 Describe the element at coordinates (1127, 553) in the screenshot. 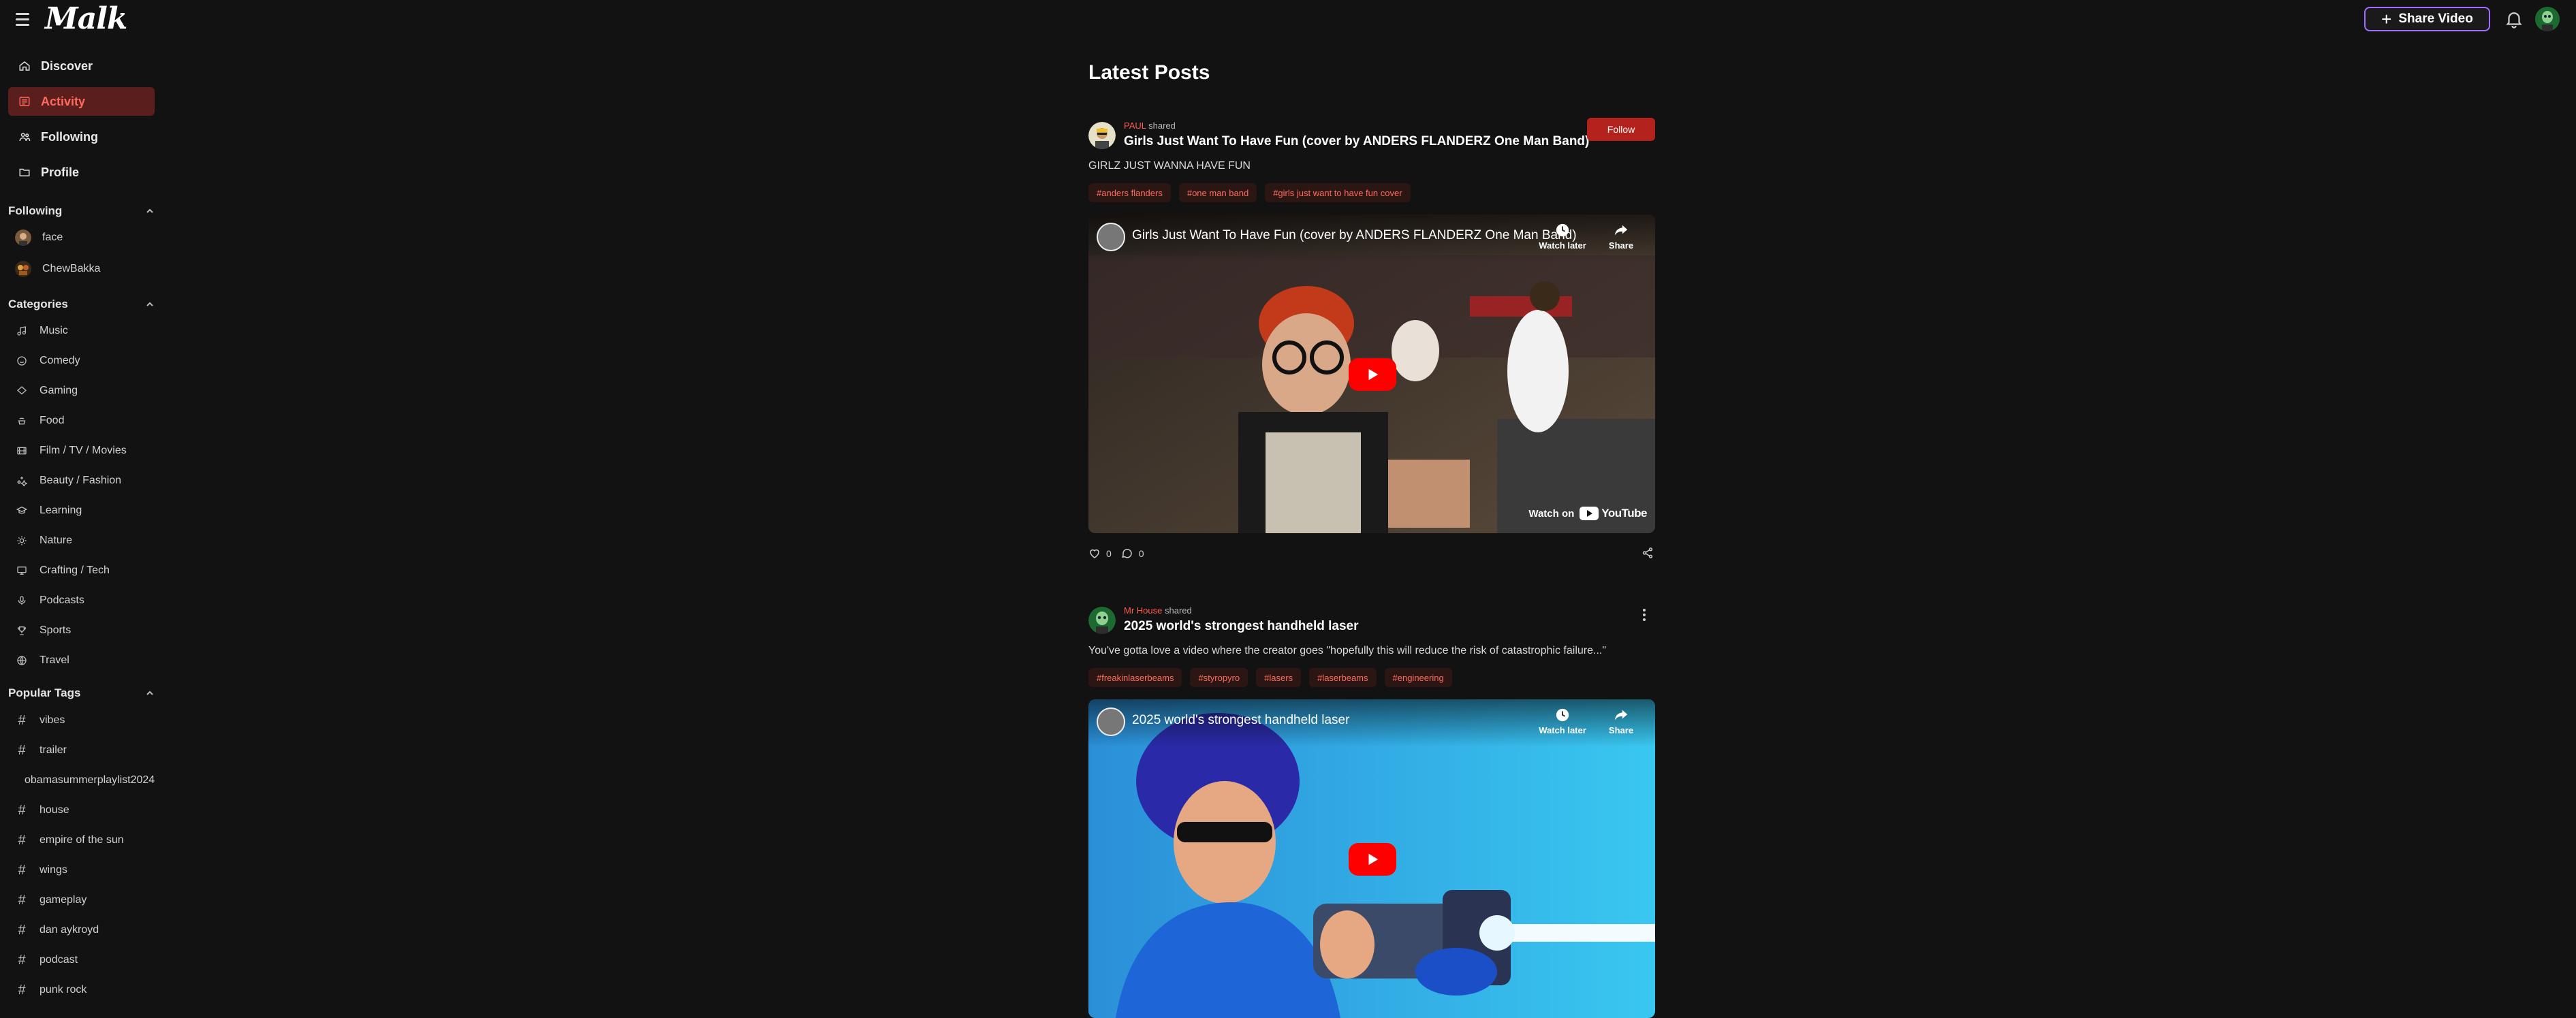

I see `comment-icon` at that location.